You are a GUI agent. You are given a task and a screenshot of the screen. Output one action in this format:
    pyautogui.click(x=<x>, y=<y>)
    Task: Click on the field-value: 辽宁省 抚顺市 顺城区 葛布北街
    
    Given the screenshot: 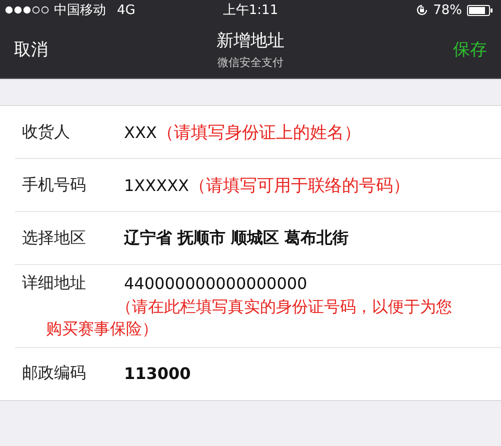 What is the action you would take?
    pyautogui.click(x=236, y=238)
    